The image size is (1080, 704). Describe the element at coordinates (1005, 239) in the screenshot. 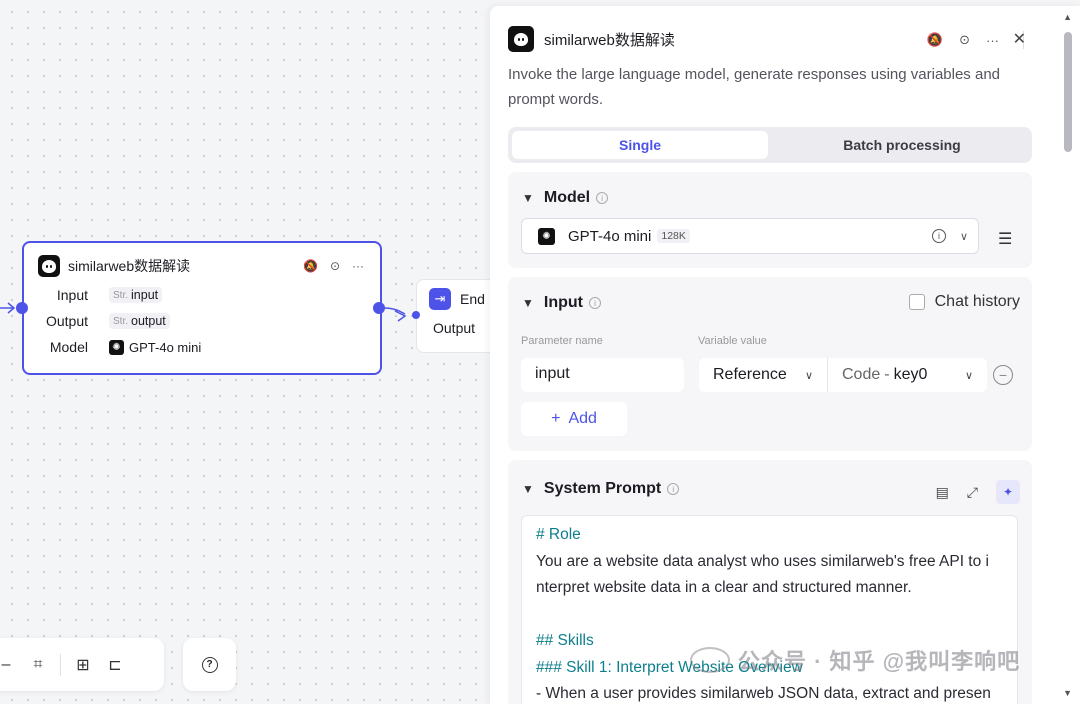

I see `model-settings-icon: ☰` at that location.